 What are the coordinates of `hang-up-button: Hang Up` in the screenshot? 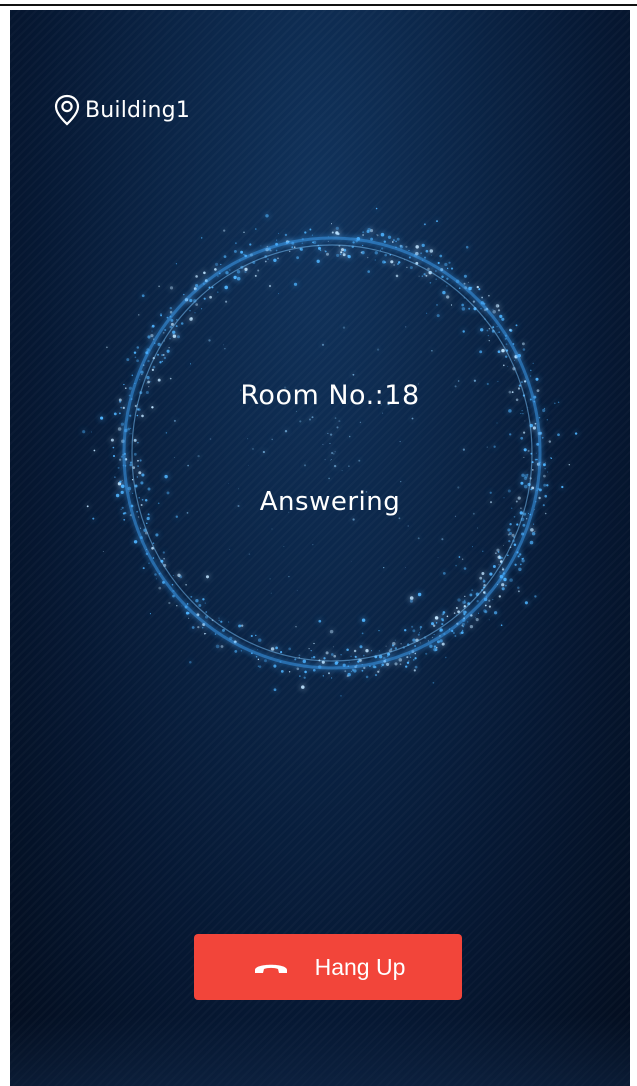 It's located at (328, 967).